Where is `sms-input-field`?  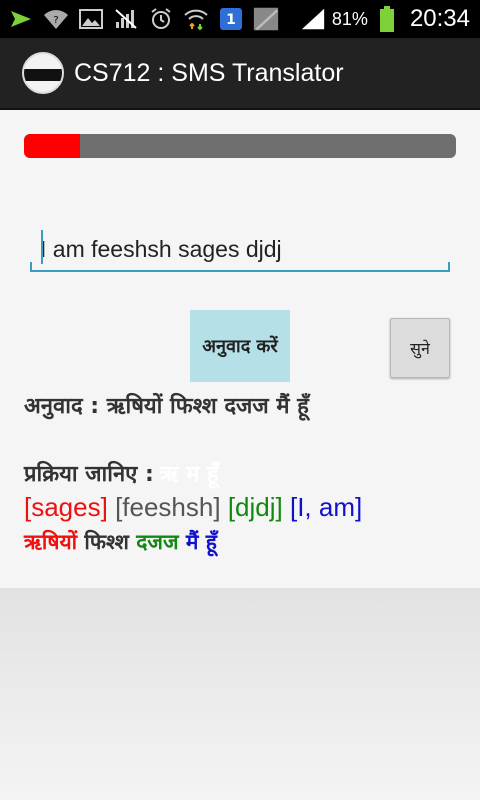
sms-input-field is located at coordinates (240, 250).